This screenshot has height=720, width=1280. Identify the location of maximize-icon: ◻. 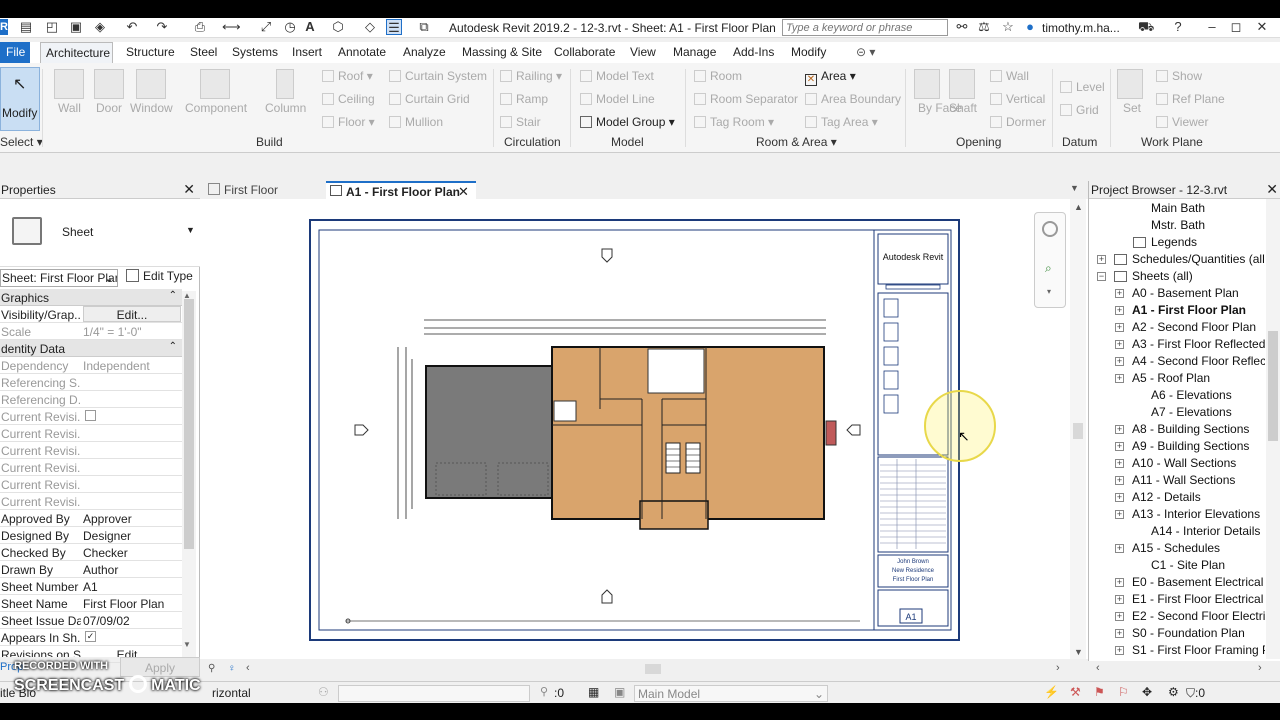
(1236, 27).